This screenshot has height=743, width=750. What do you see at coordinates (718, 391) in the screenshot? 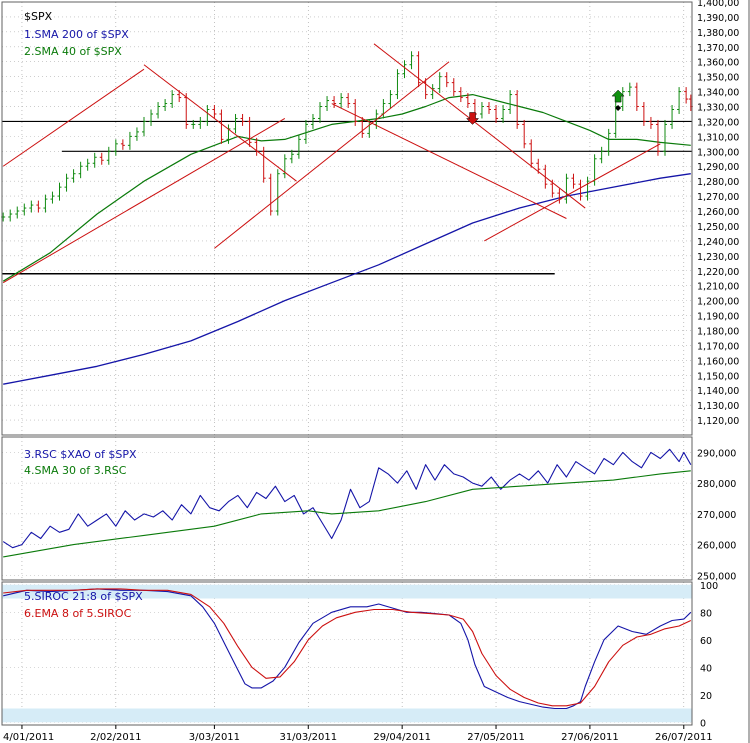
I see `price-tick-label: 1,140,00` at bounding box center [718, 391].